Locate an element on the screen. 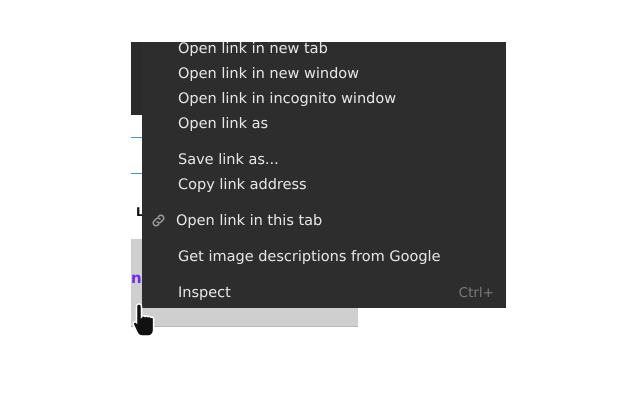 This screenshot has height=400, width=640. menu-item: Get image descriptions from Google is located at coordinates (324, 256).